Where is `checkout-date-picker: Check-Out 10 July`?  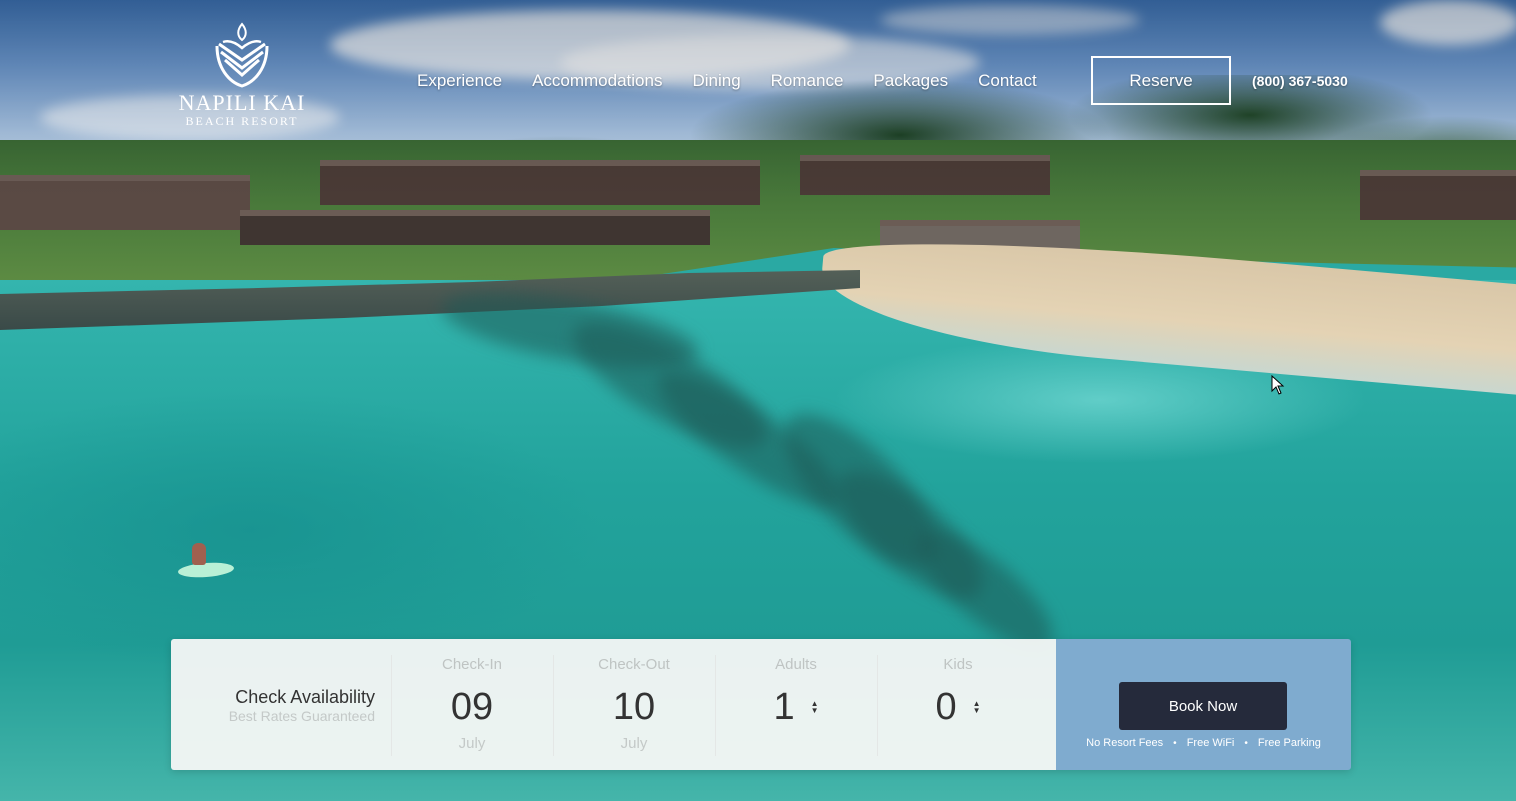
checkout-date-picker: Check-Out 10 July is located at coordinates (634, 704).